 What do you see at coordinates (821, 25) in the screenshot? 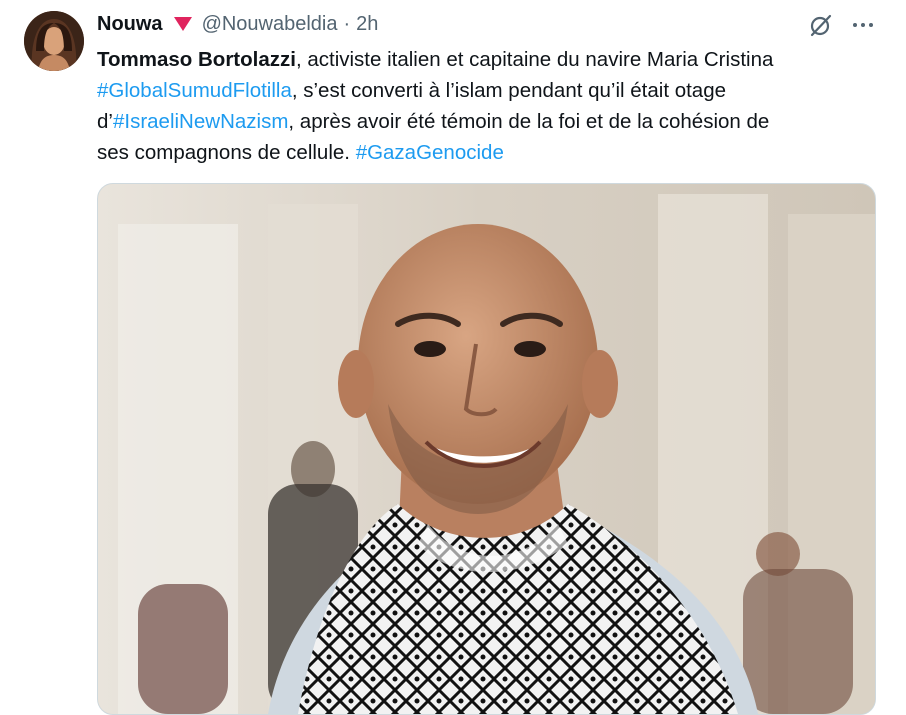
I see `grok-slash-icon` at bounding box center [821, 25].